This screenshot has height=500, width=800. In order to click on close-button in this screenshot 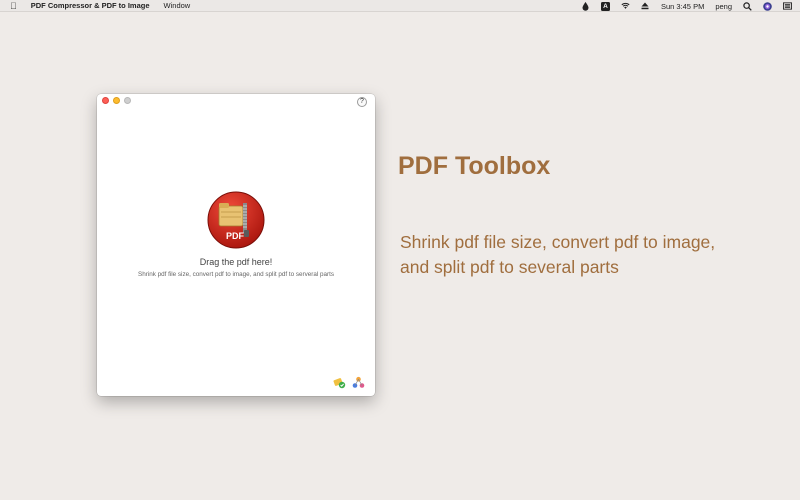, I will do `click(105, 100)`.